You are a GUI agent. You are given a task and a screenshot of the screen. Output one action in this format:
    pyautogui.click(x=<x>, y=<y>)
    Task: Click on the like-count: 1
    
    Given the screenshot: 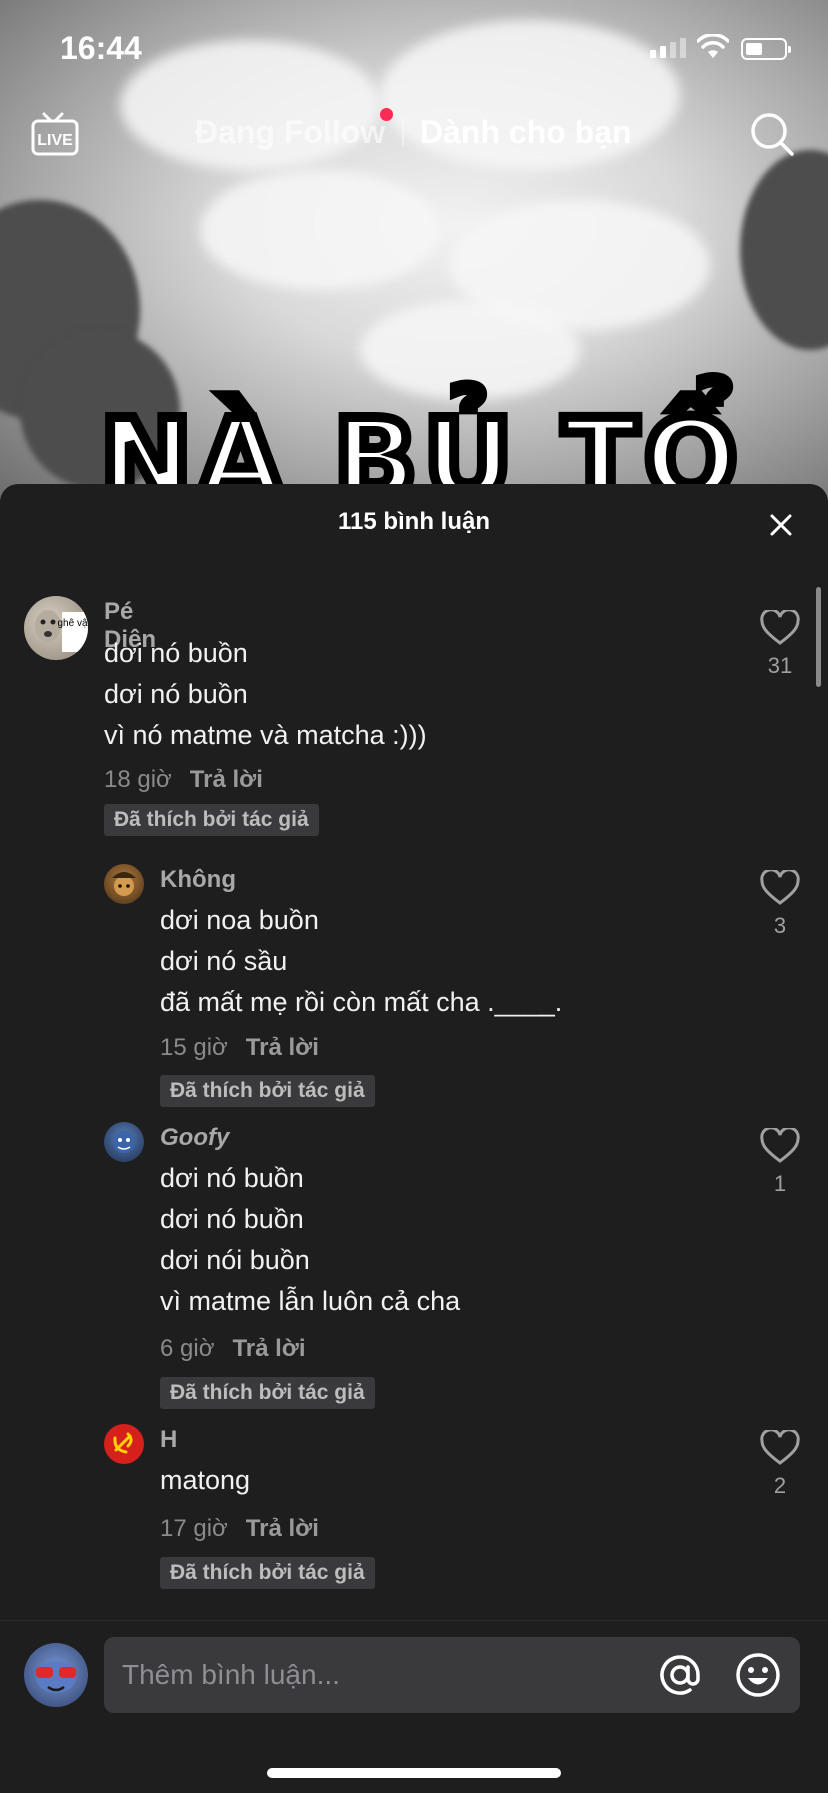 What is the action you would take?
    pyautogui.click(x=780, y=1183)
    